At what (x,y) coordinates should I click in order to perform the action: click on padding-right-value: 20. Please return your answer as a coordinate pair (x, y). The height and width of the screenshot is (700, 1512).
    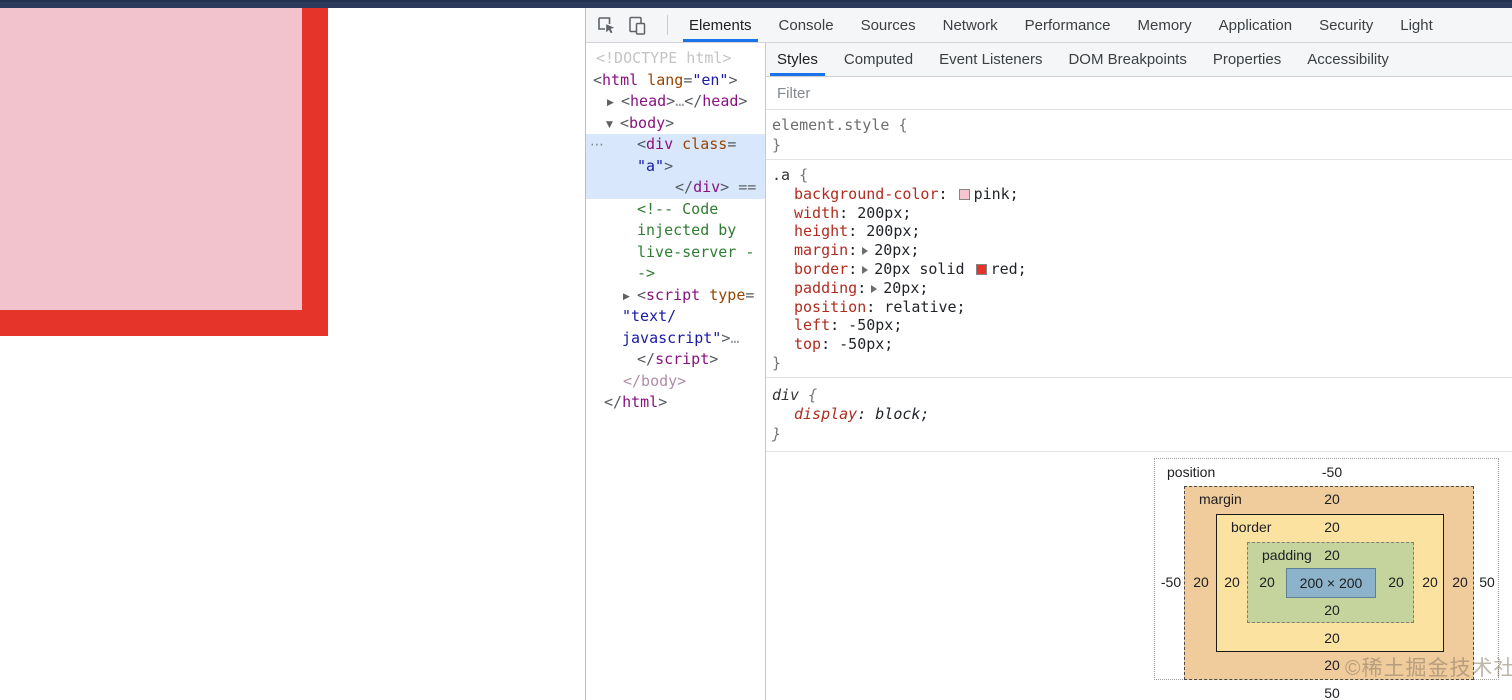
    Looking at the image, I should click on (1396, 582).